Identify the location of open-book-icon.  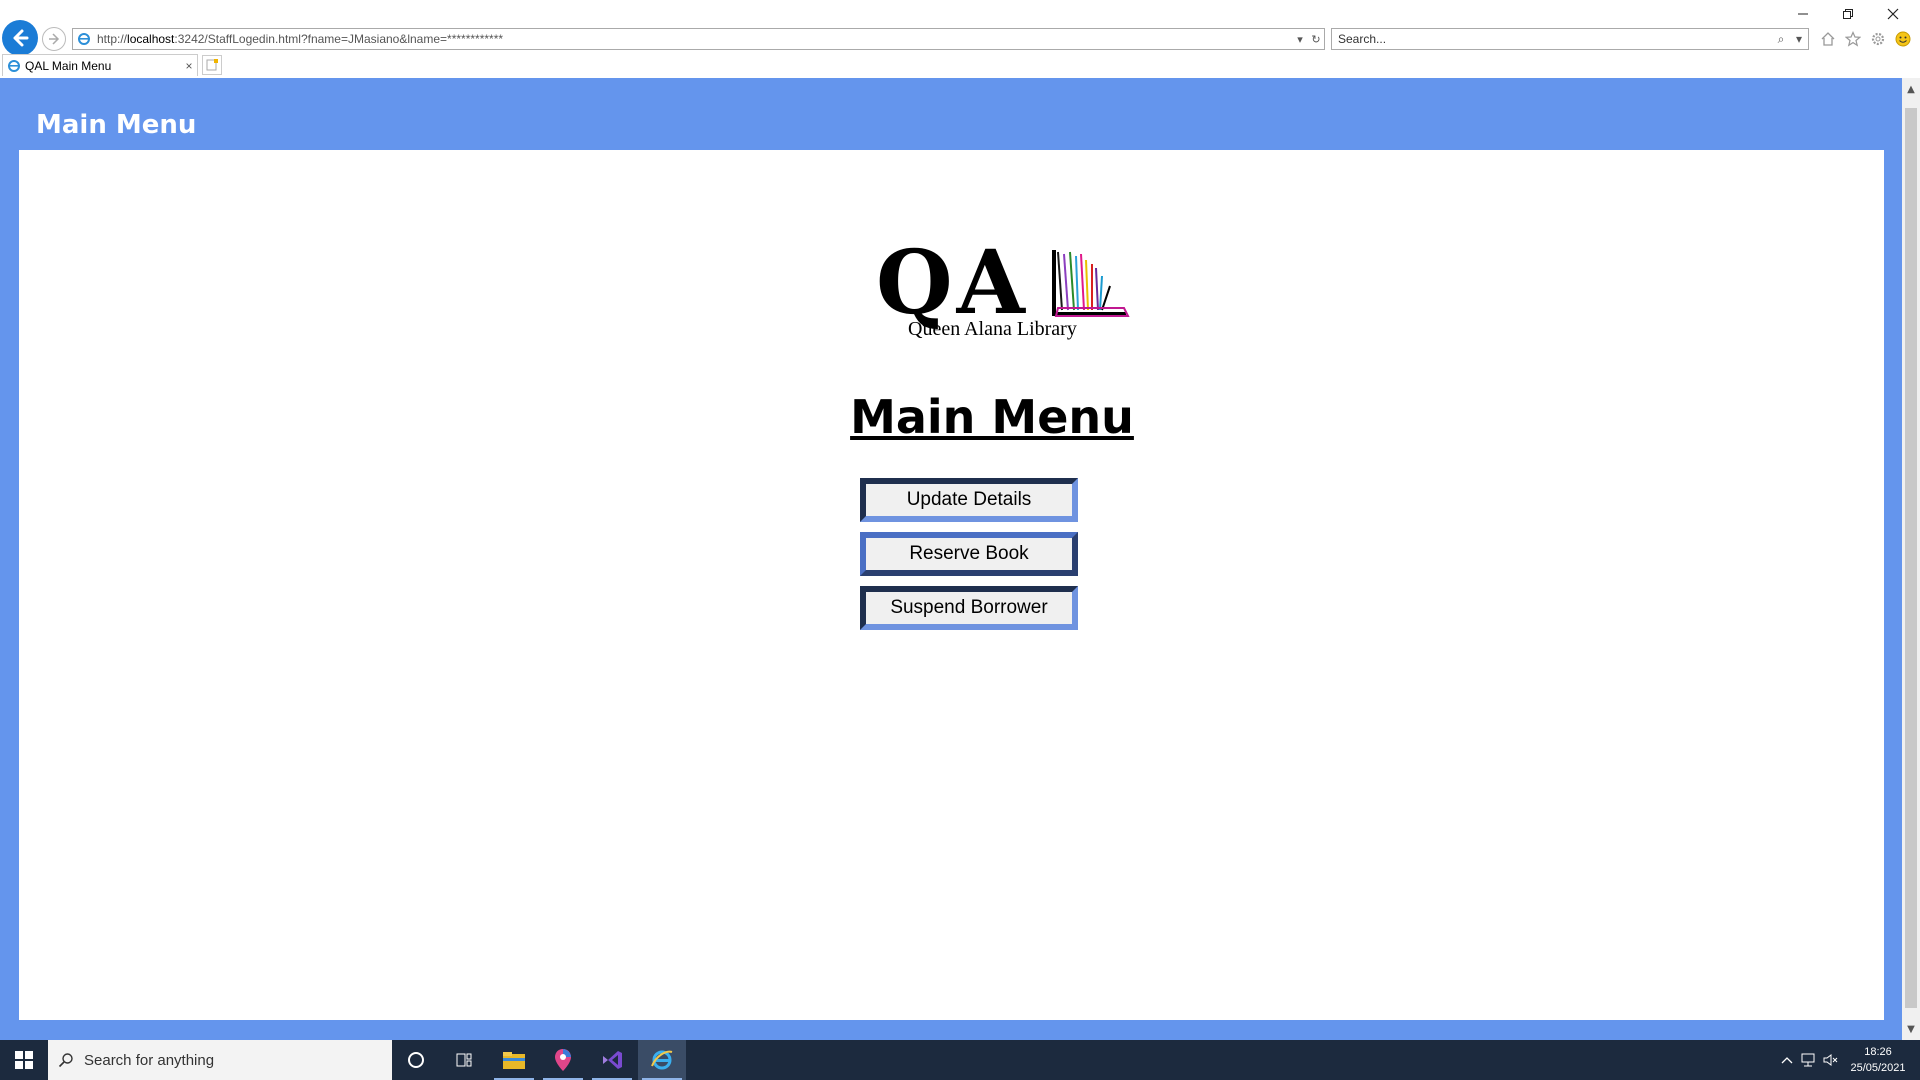
(1091, 283).